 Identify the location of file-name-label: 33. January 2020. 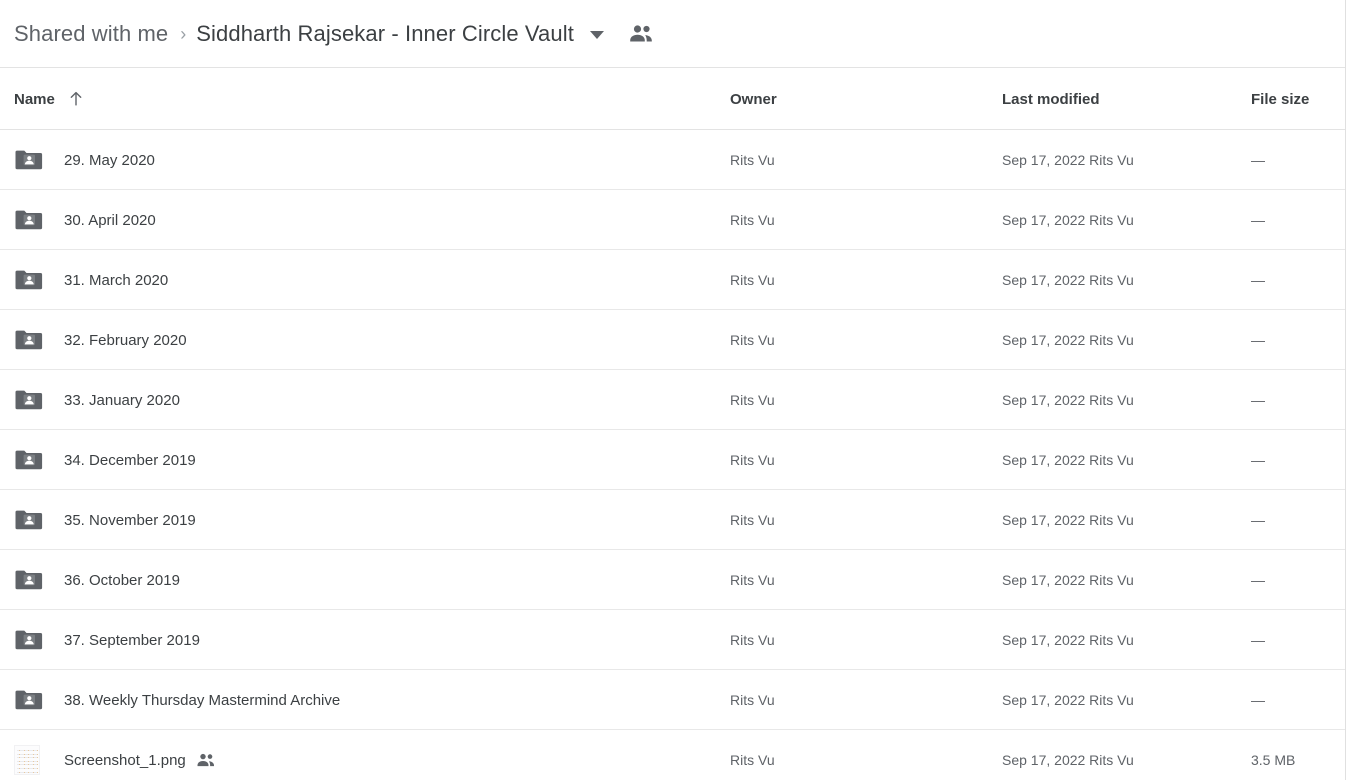
(122, 400).